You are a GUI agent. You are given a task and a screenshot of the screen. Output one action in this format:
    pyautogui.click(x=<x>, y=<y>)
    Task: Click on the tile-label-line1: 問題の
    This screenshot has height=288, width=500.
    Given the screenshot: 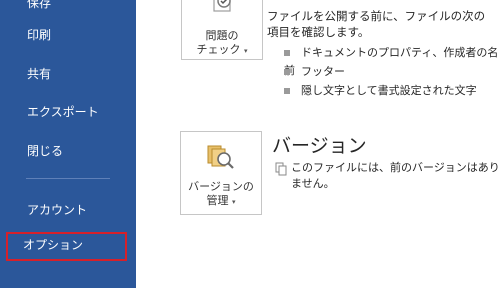 What is the action you would take?
    pyautogui.click(x=222, y=35)
    